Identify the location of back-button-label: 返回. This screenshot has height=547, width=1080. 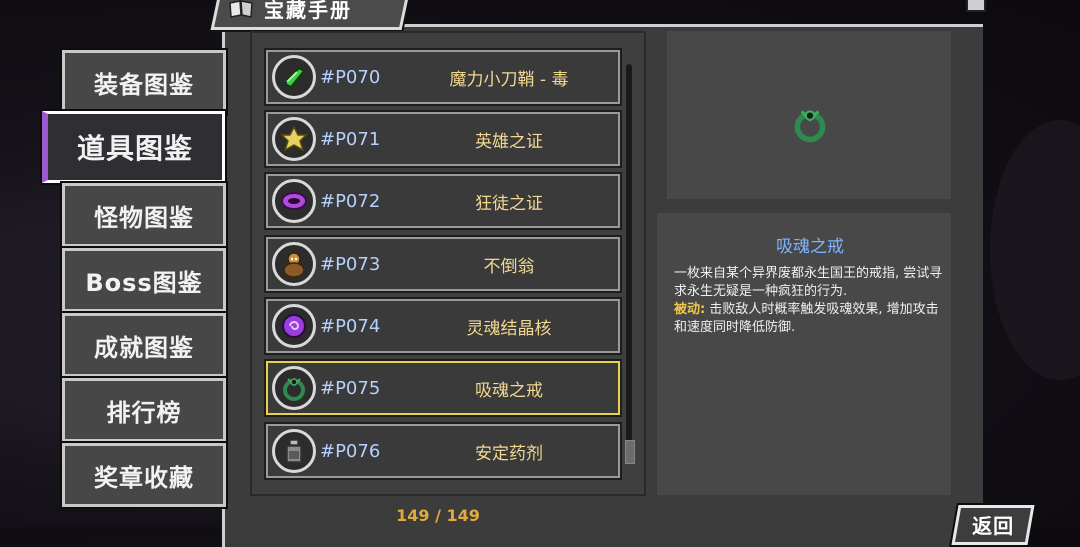
(993, 526).